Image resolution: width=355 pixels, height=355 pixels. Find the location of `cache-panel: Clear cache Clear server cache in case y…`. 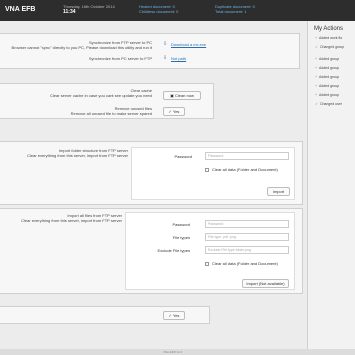

cache-panel: Clear cache Clear server cache in case y… is located at coordinates (107, 101).